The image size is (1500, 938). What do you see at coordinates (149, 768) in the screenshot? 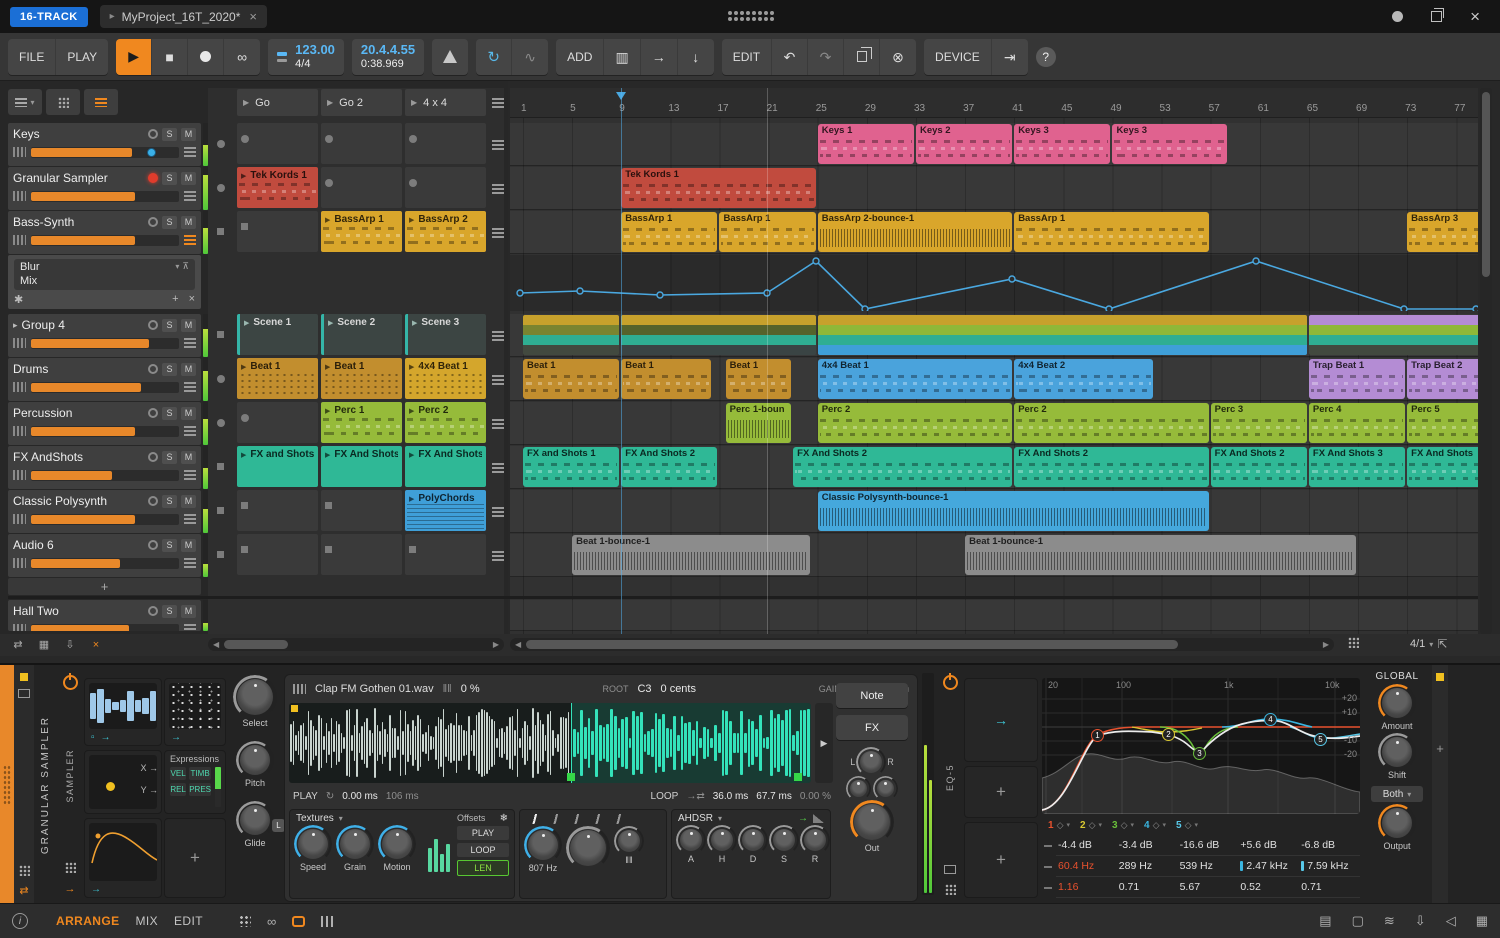
I see `x-output-label: X →` at bounding box center [149, 768].